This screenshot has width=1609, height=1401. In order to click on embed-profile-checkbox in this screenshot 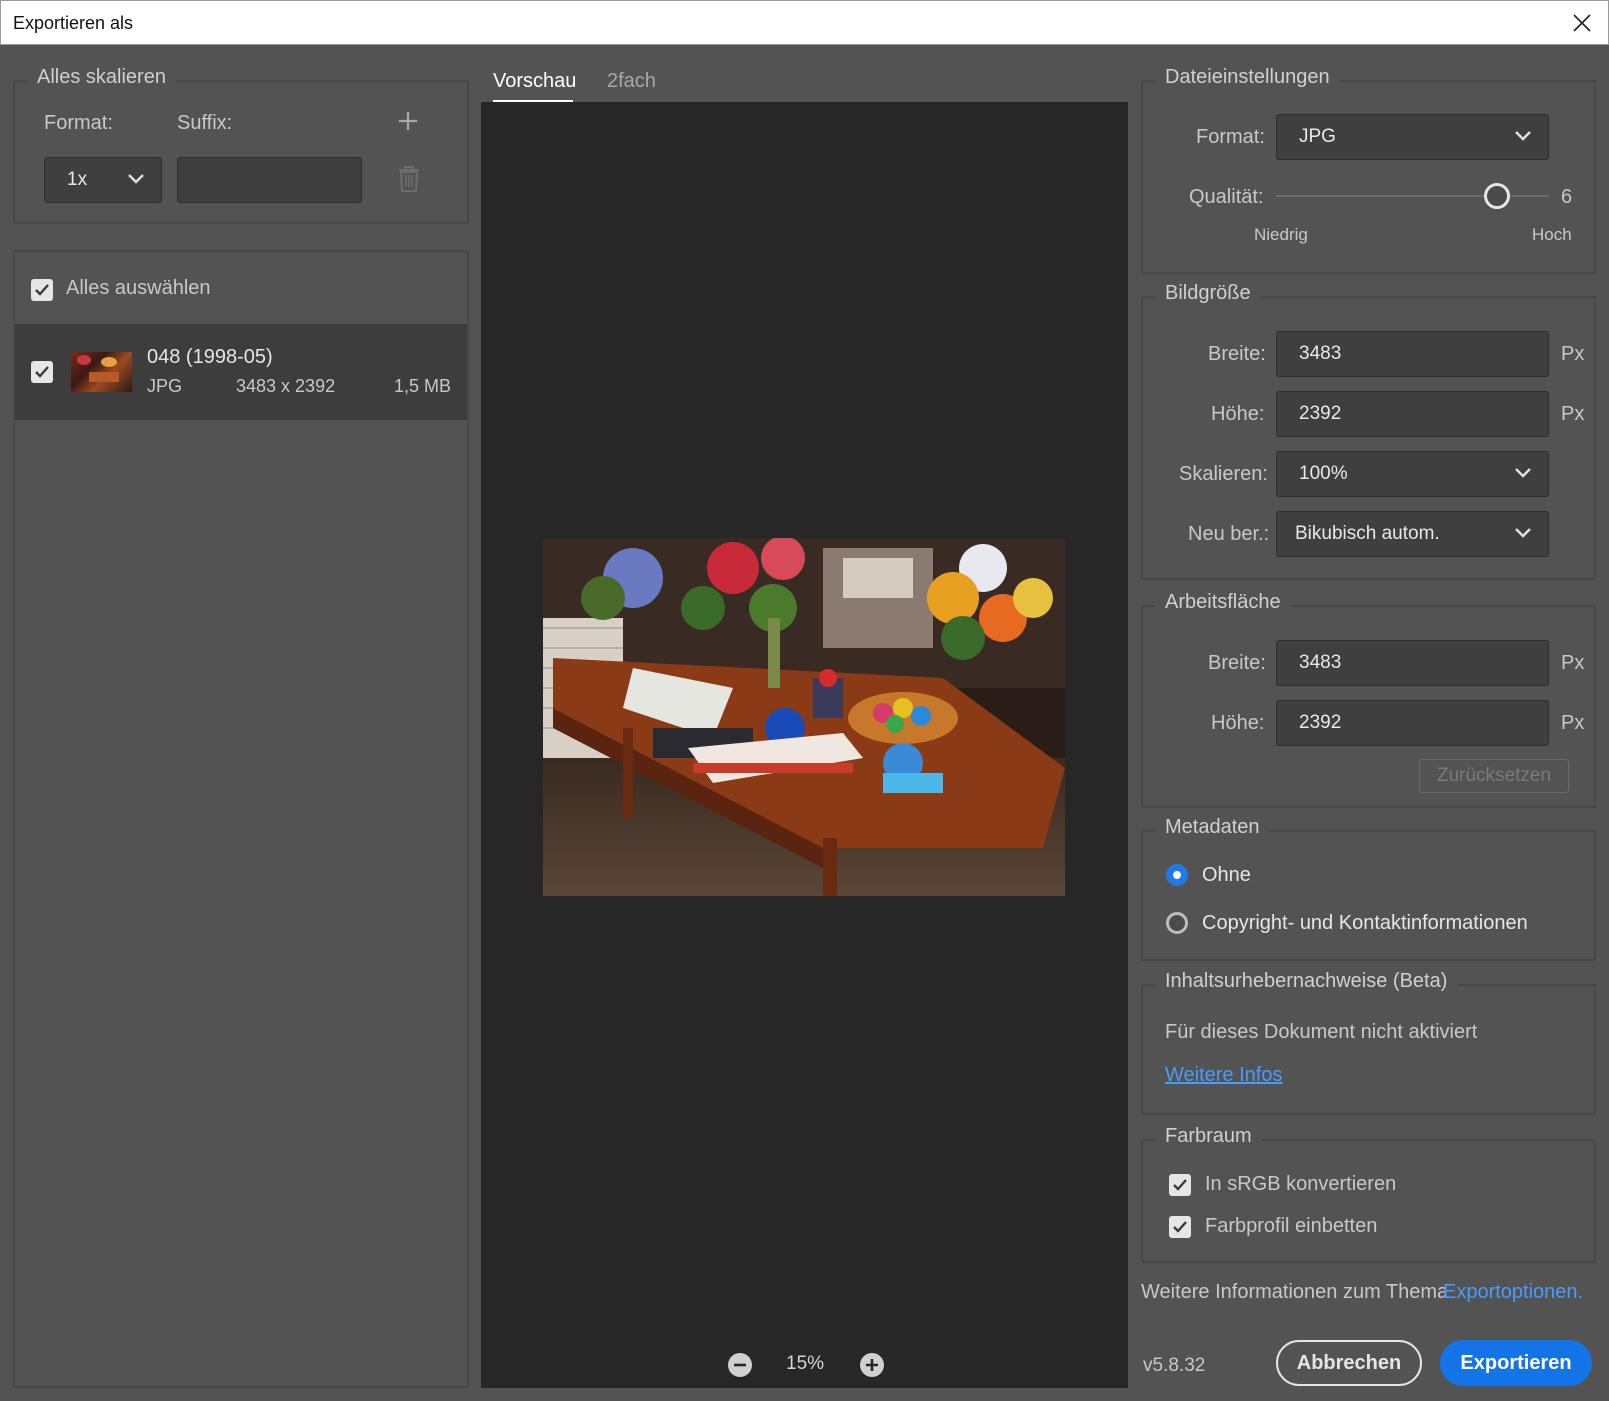, I will do `click(1180, 1227)`.